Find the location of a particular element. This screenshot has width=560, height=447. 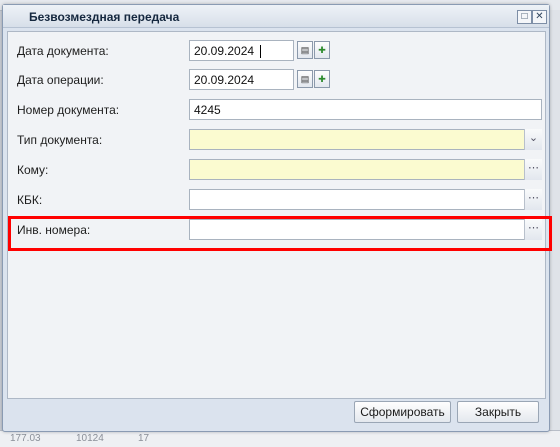

doc-type-label: Тип документа: is located at coordinates (60, 140).